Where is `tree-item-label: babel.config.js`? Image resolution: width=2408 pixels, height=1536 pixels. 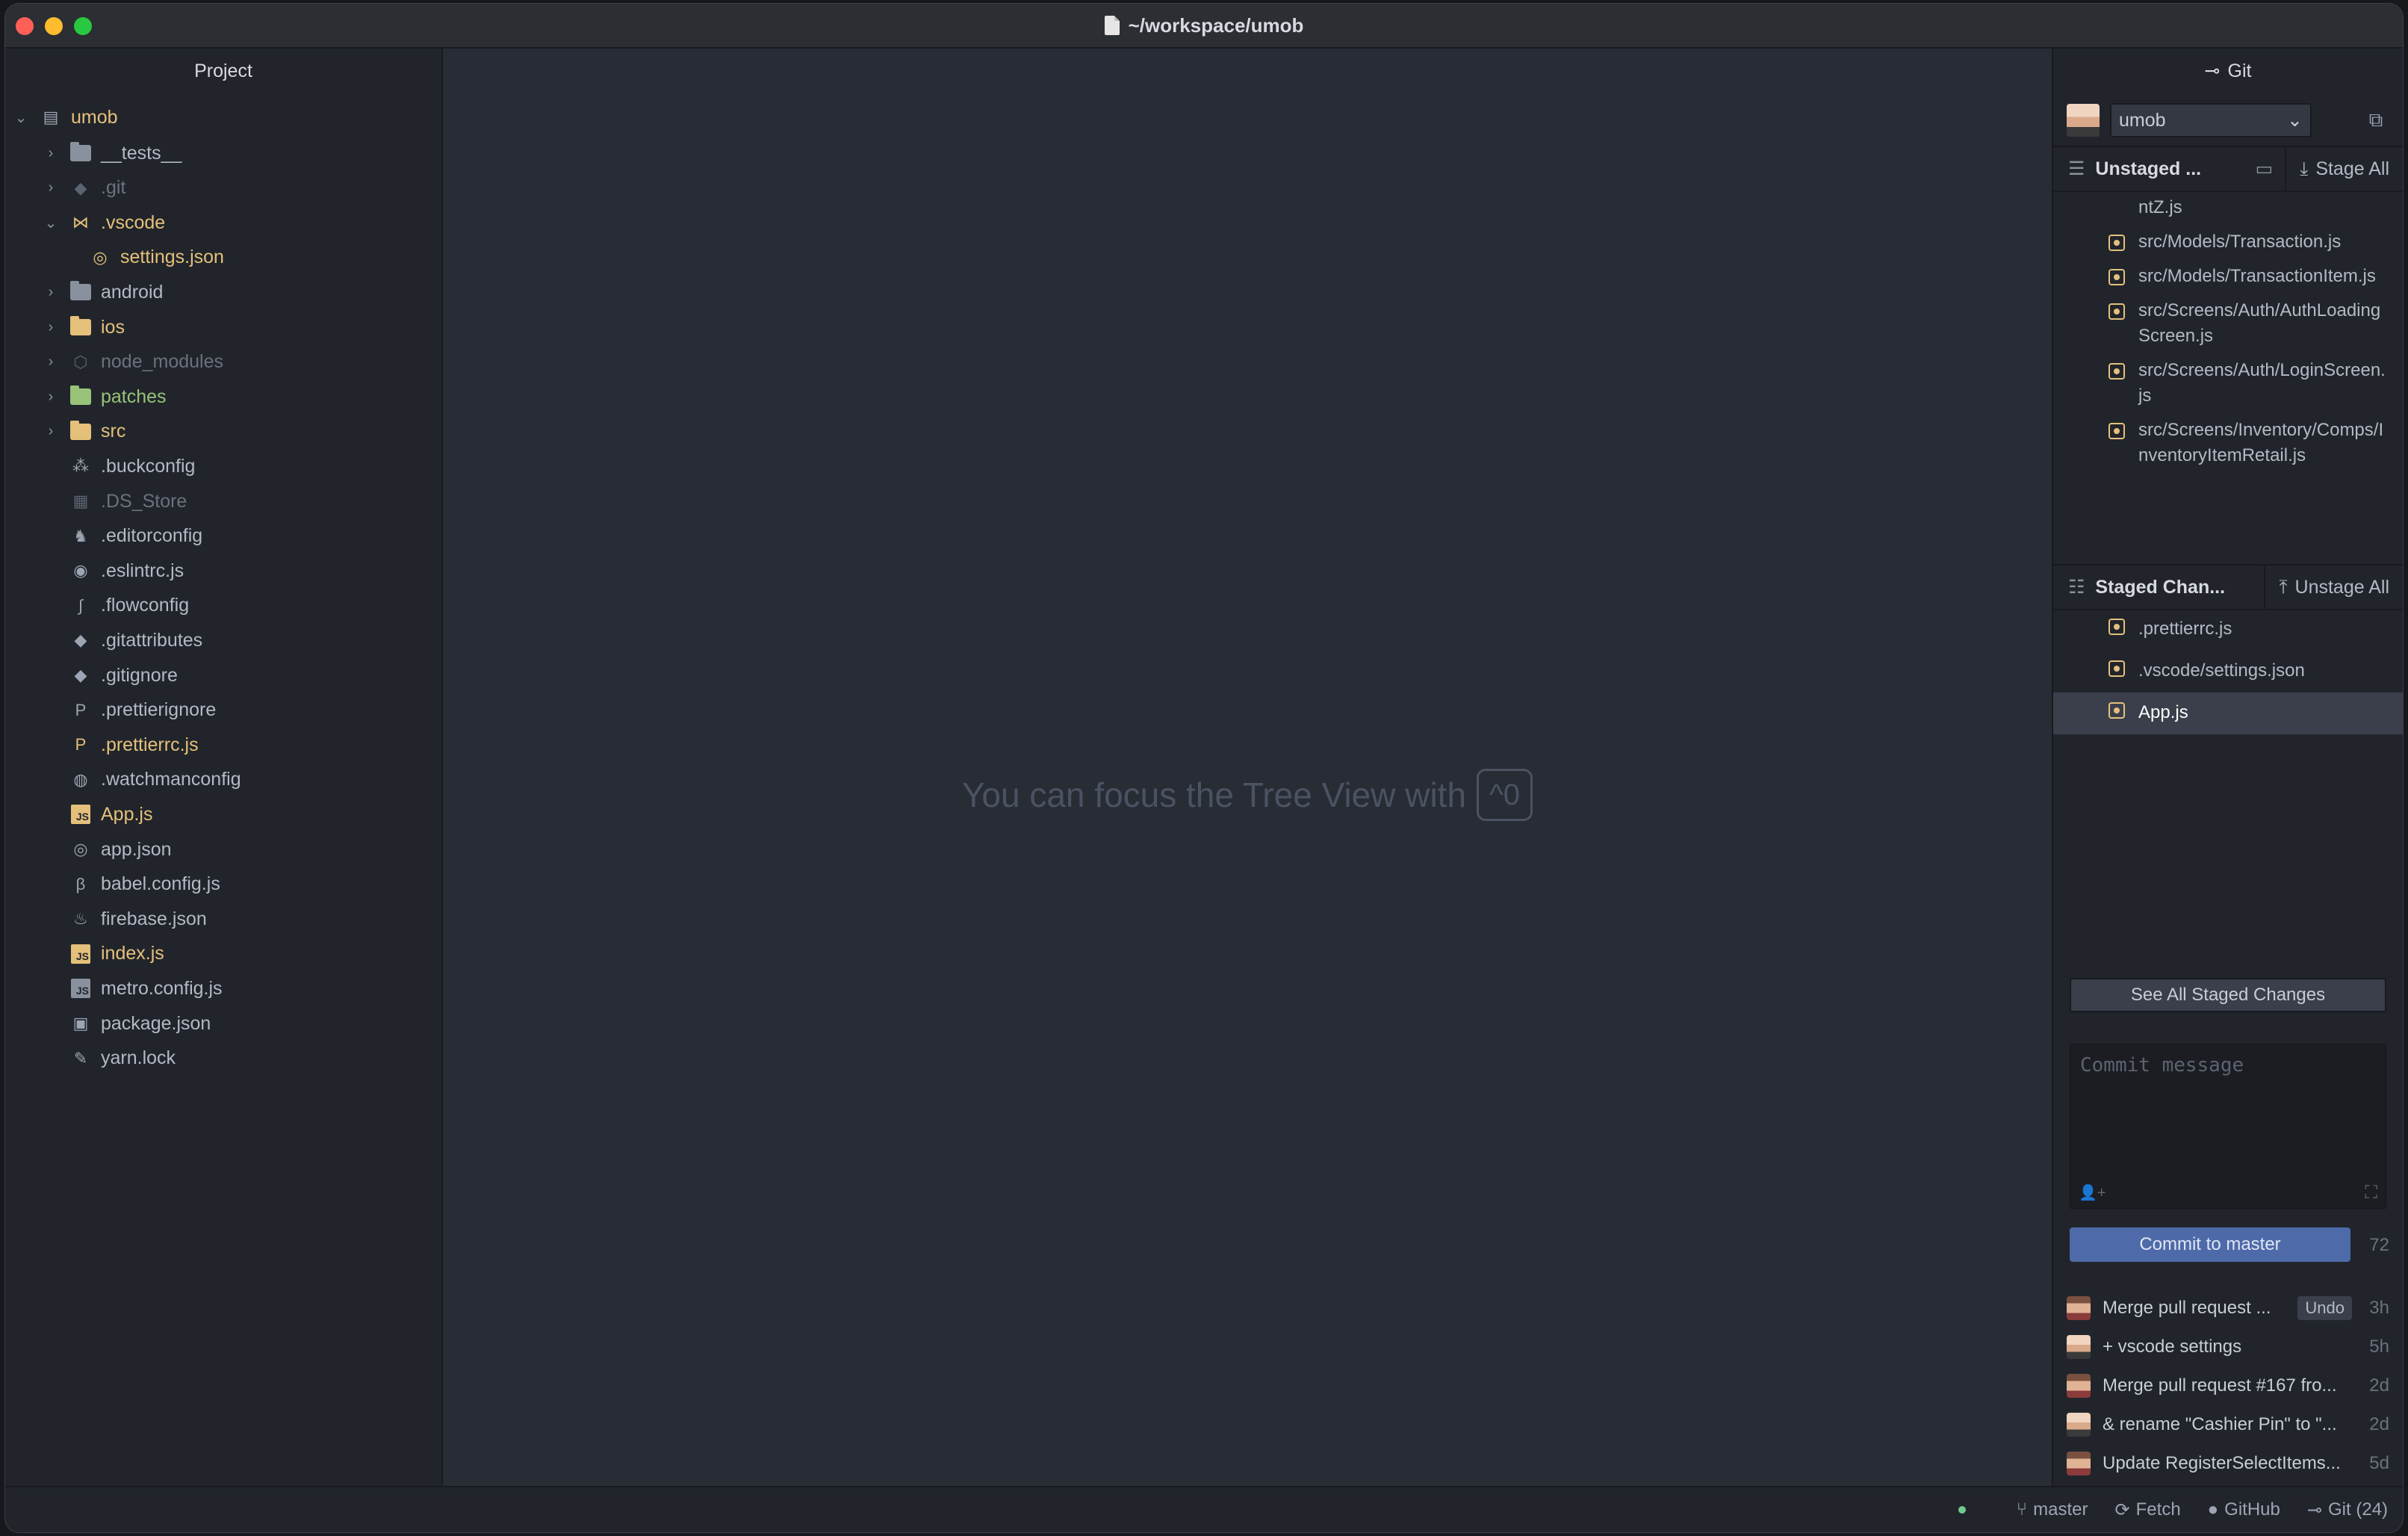 tree-item-label: babel.config.js is located at coordinates (160, 884).